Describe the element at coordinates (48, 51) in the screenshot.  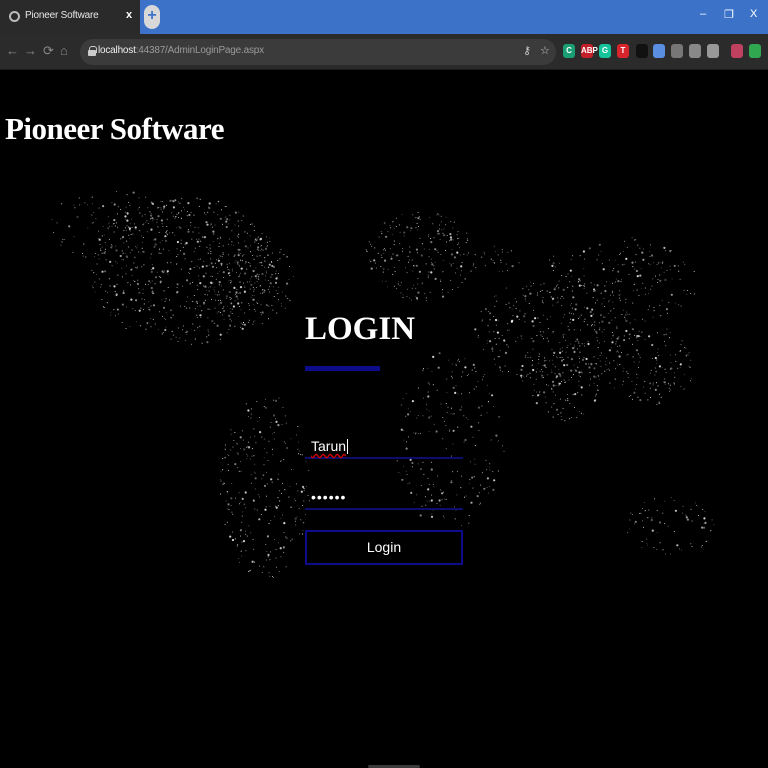
I see `reload-icon: ⟳` at that location.